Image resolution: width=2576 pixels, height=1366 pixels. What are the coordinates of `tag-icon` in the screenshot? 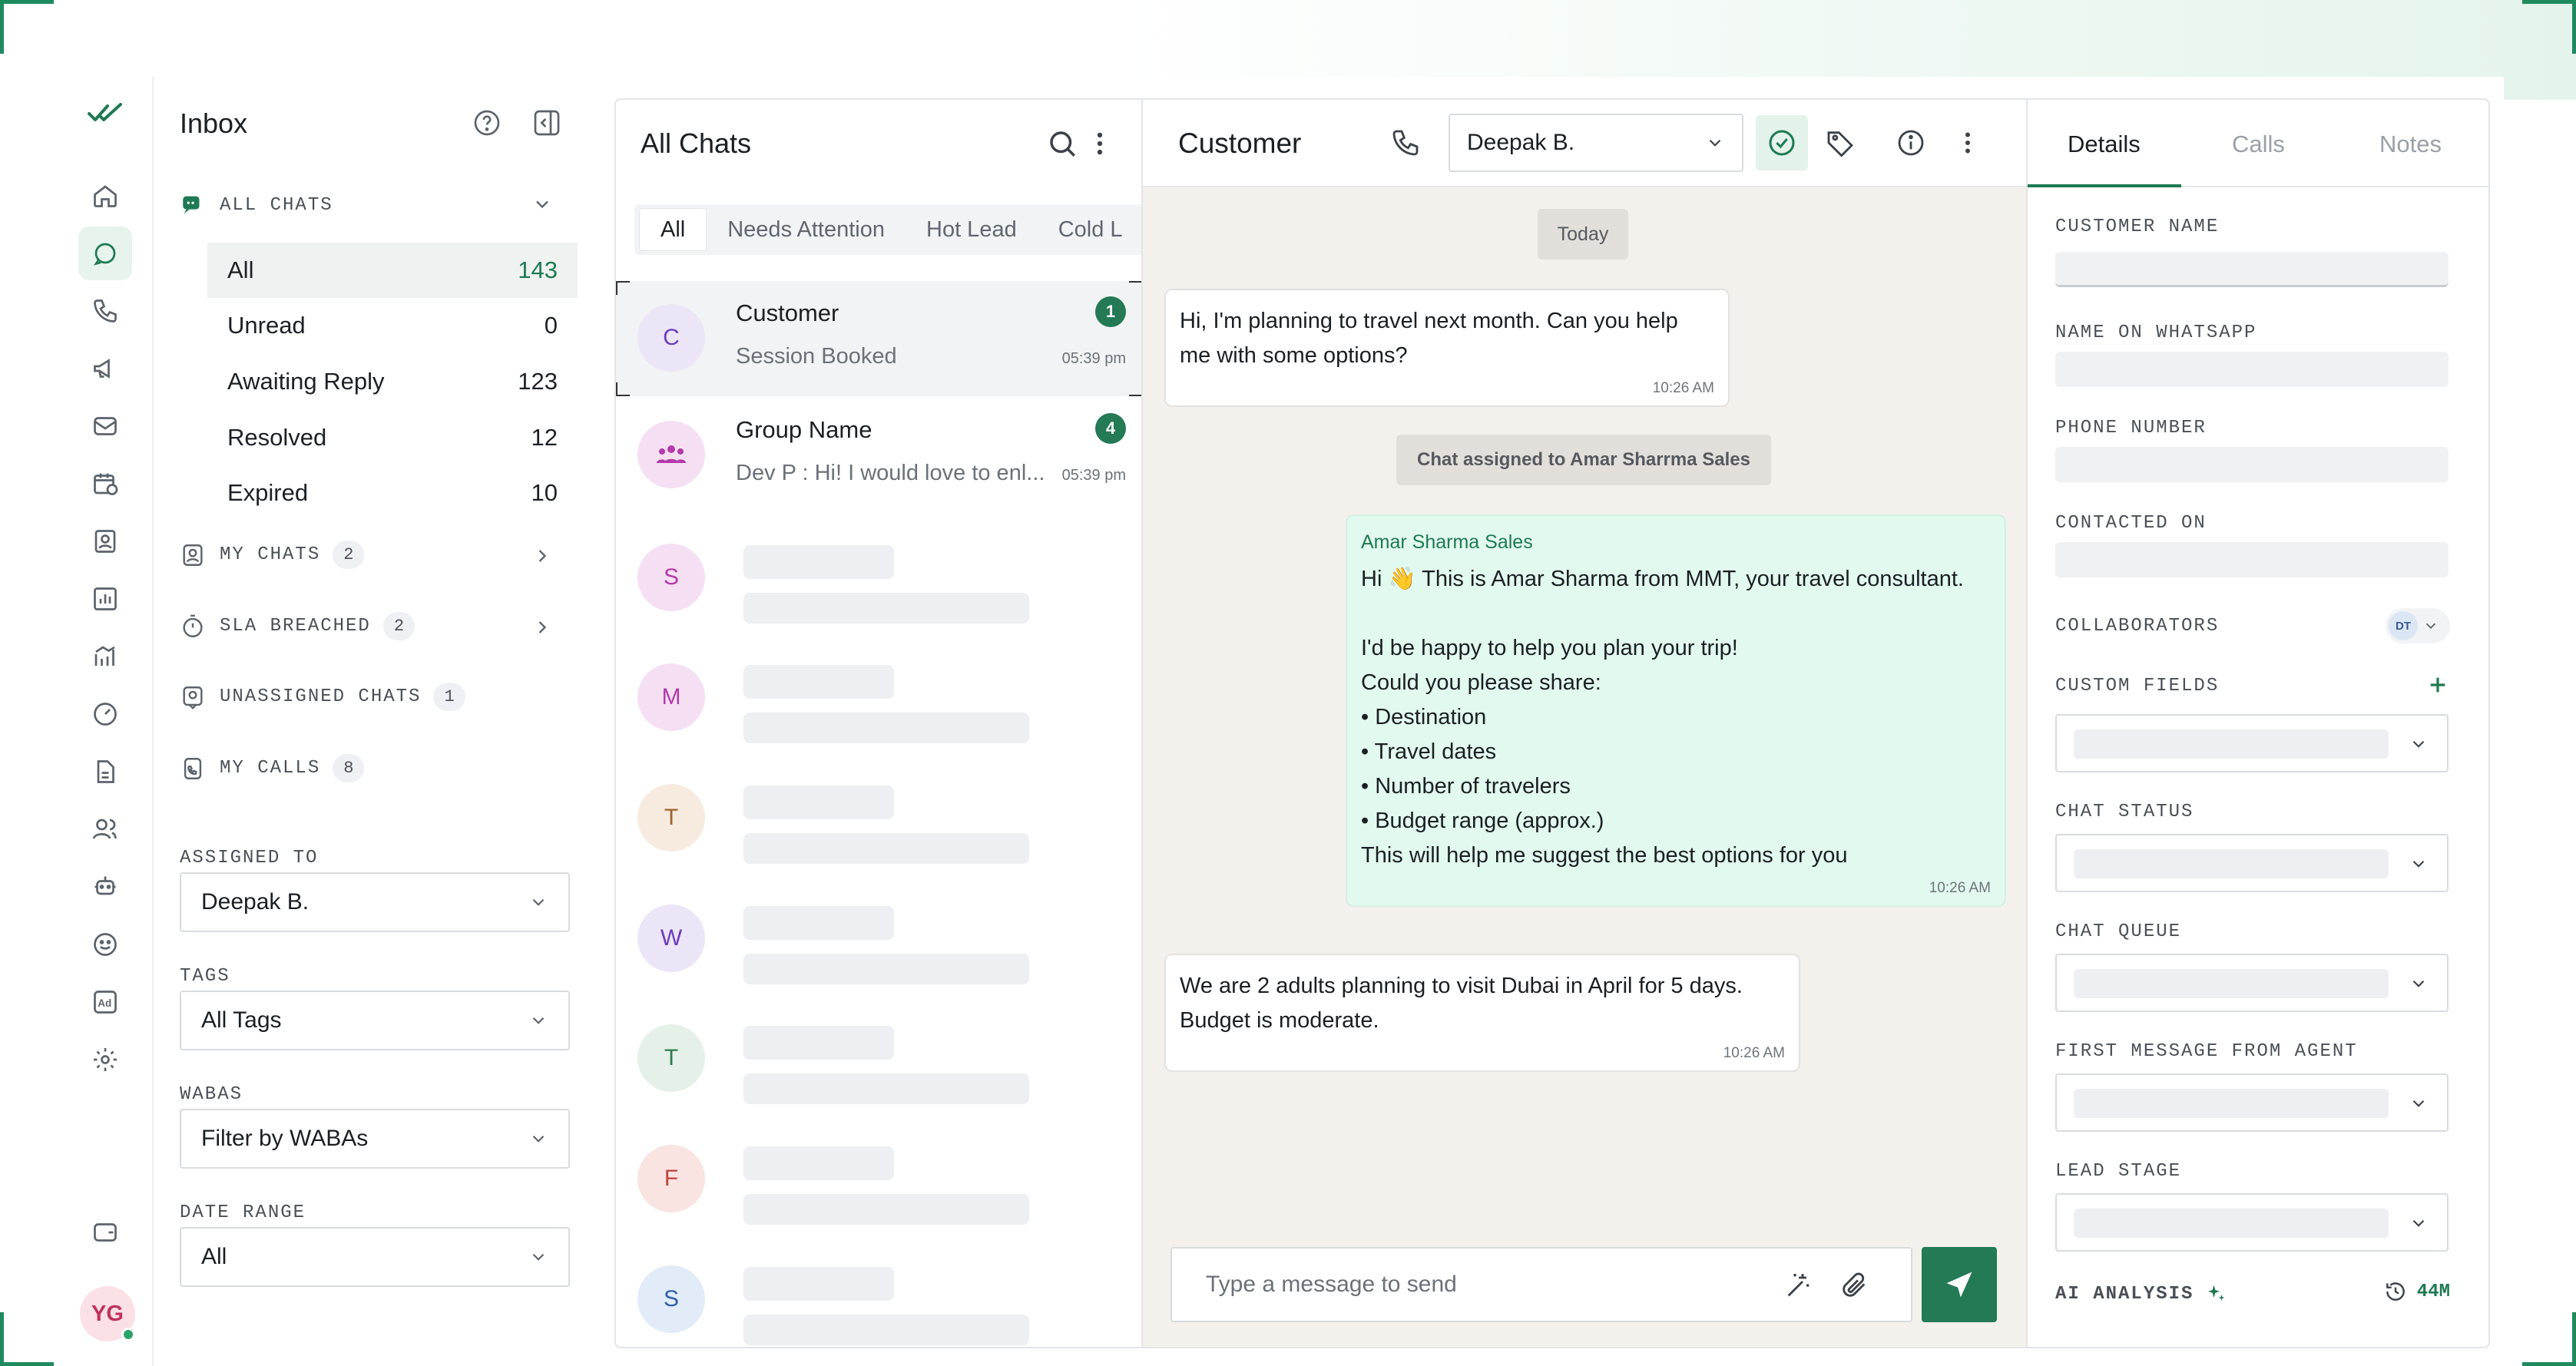 It's located at (1840, 143).